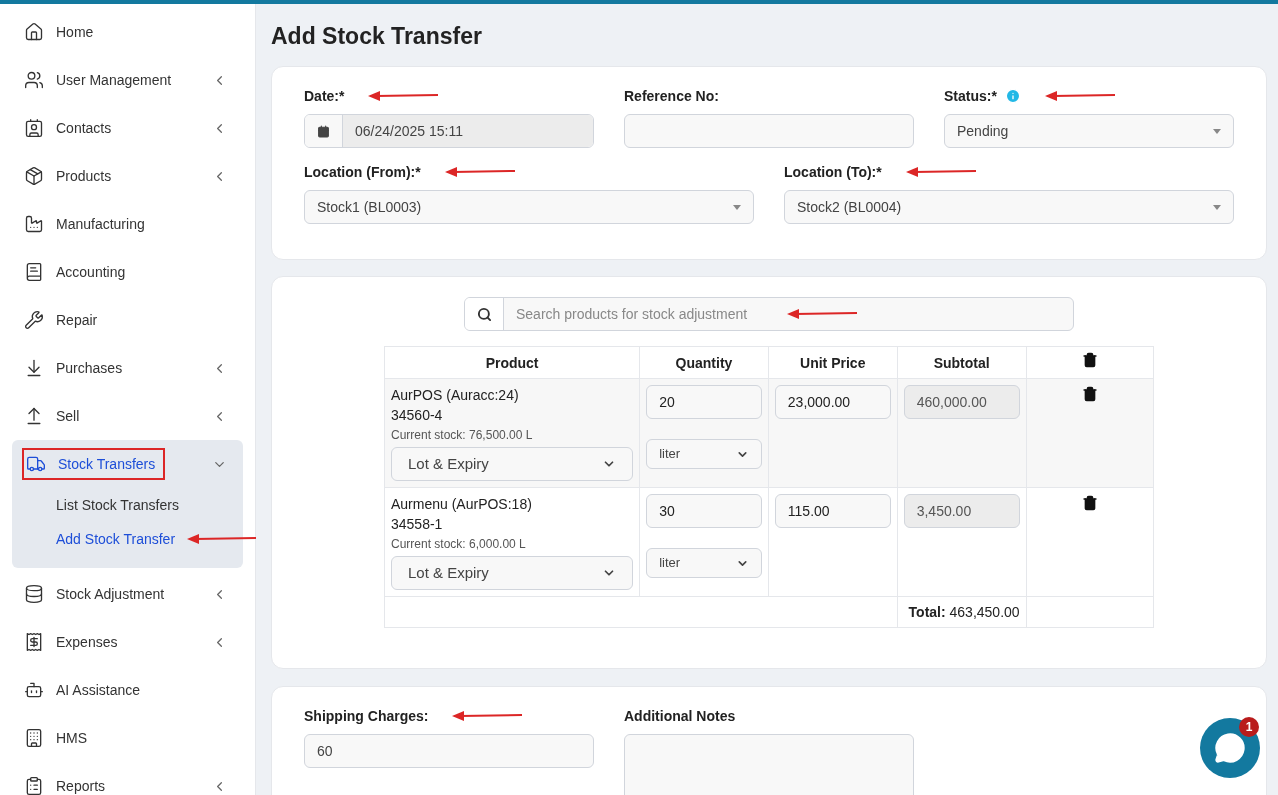 Image resolution: width=1278 pixels, height=795 pixels. What do you see at coordinates (75, 272) in the screenshot?
I see `sidebar-item: Accounting` at bounding box center [75, 272].